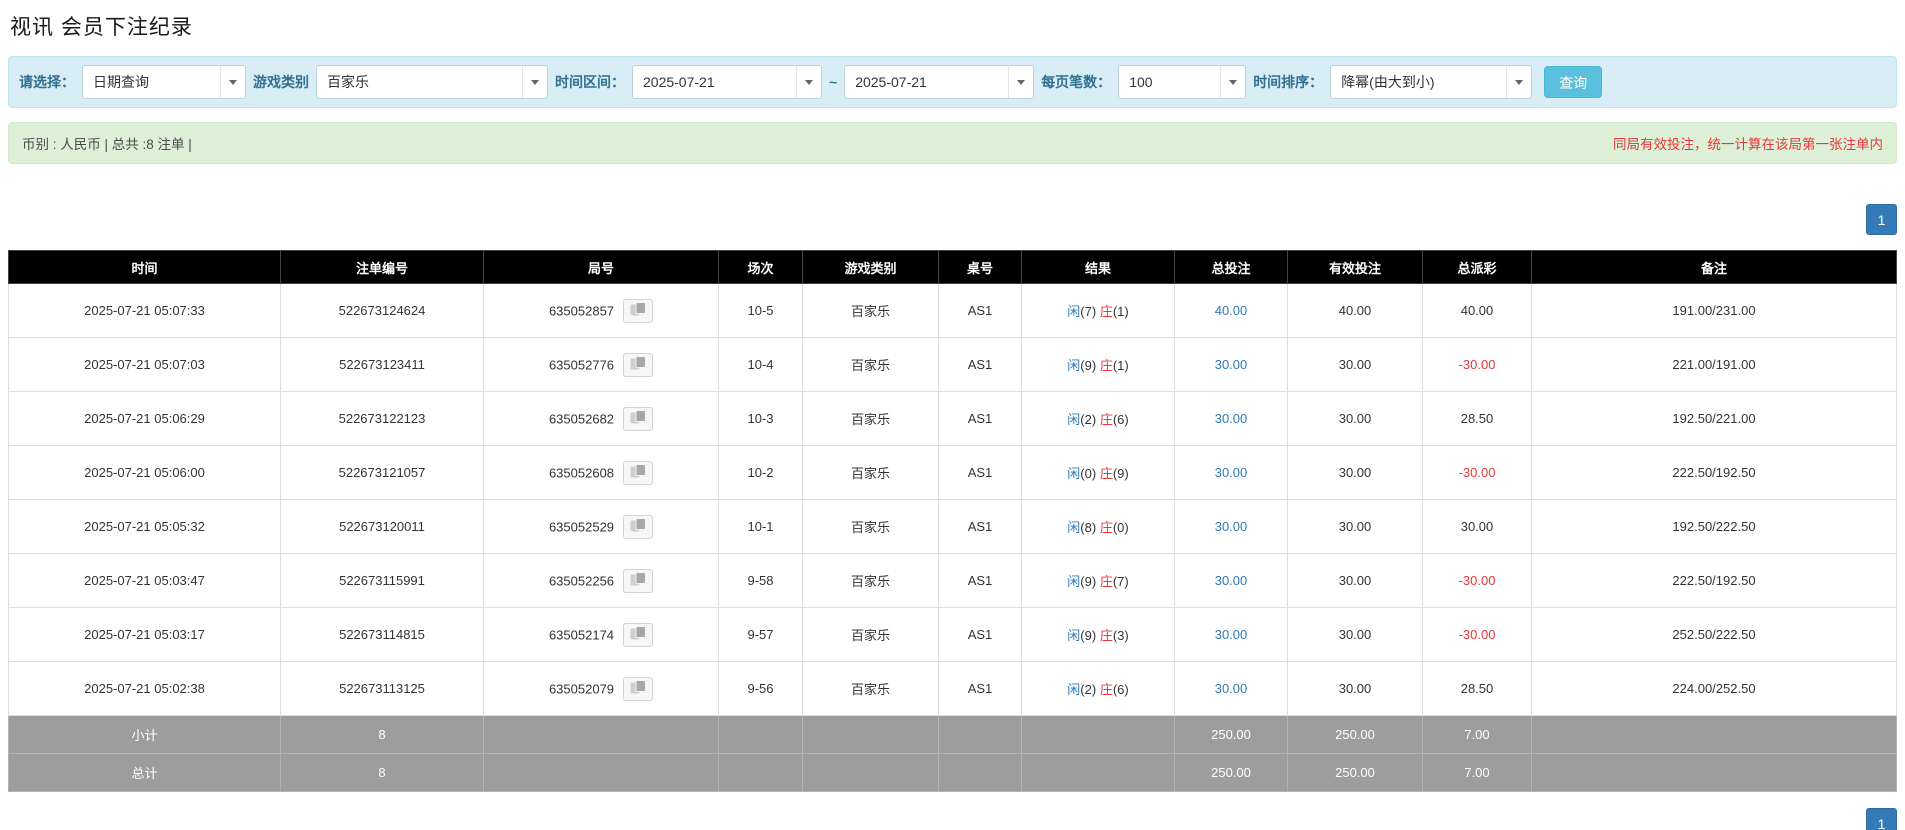 The width and height of the screenshot is (1905, 830). I want to click on result-banker-points: (9), so click(1120, 473).